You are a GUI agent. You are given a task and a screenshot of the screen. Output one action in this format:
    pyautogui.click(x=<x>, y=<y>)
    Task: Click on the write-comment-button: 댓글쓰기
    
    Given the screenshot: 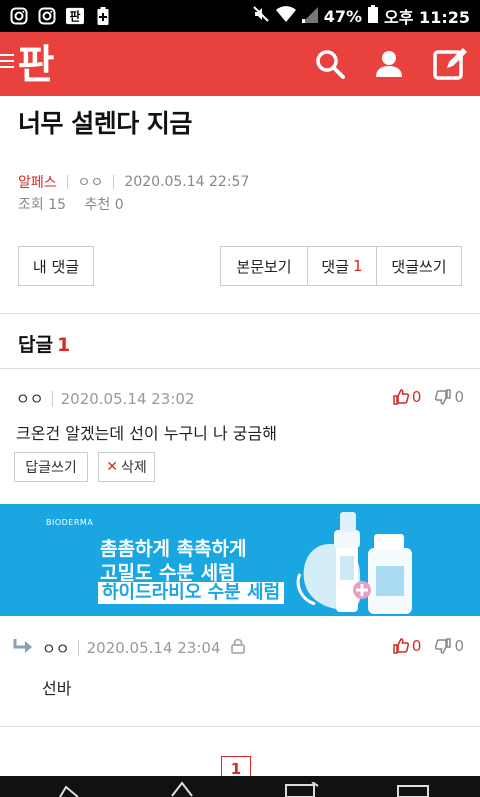 What is the action you would take?
    pyautogui.click(x=419, y=266)
    